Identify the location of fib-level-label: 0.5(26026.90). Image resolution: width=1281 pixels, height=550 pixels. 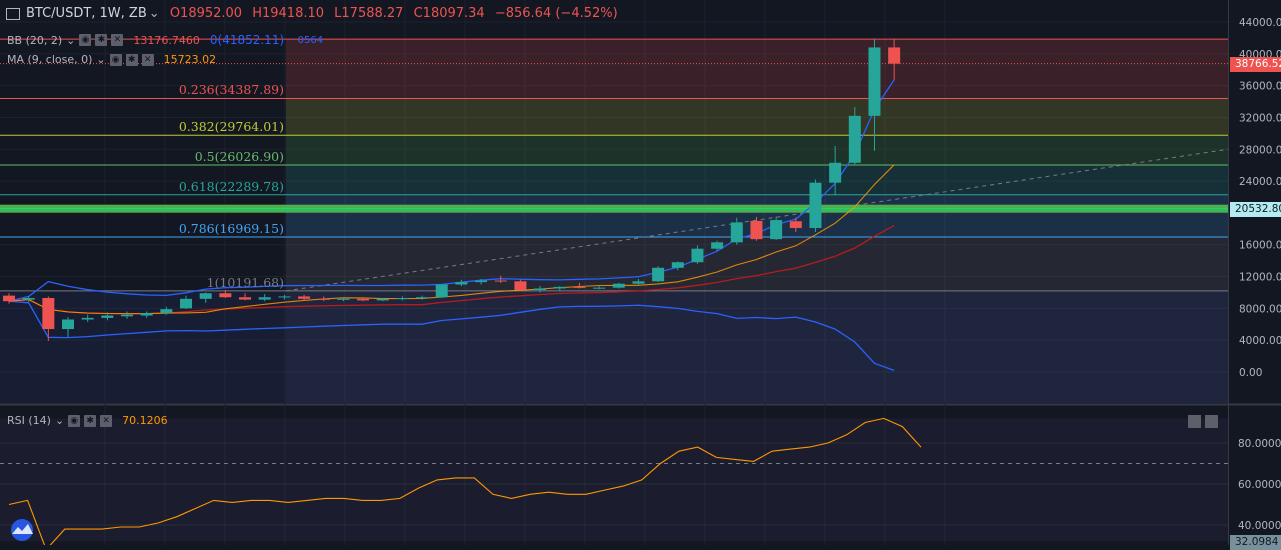
(239, 156).